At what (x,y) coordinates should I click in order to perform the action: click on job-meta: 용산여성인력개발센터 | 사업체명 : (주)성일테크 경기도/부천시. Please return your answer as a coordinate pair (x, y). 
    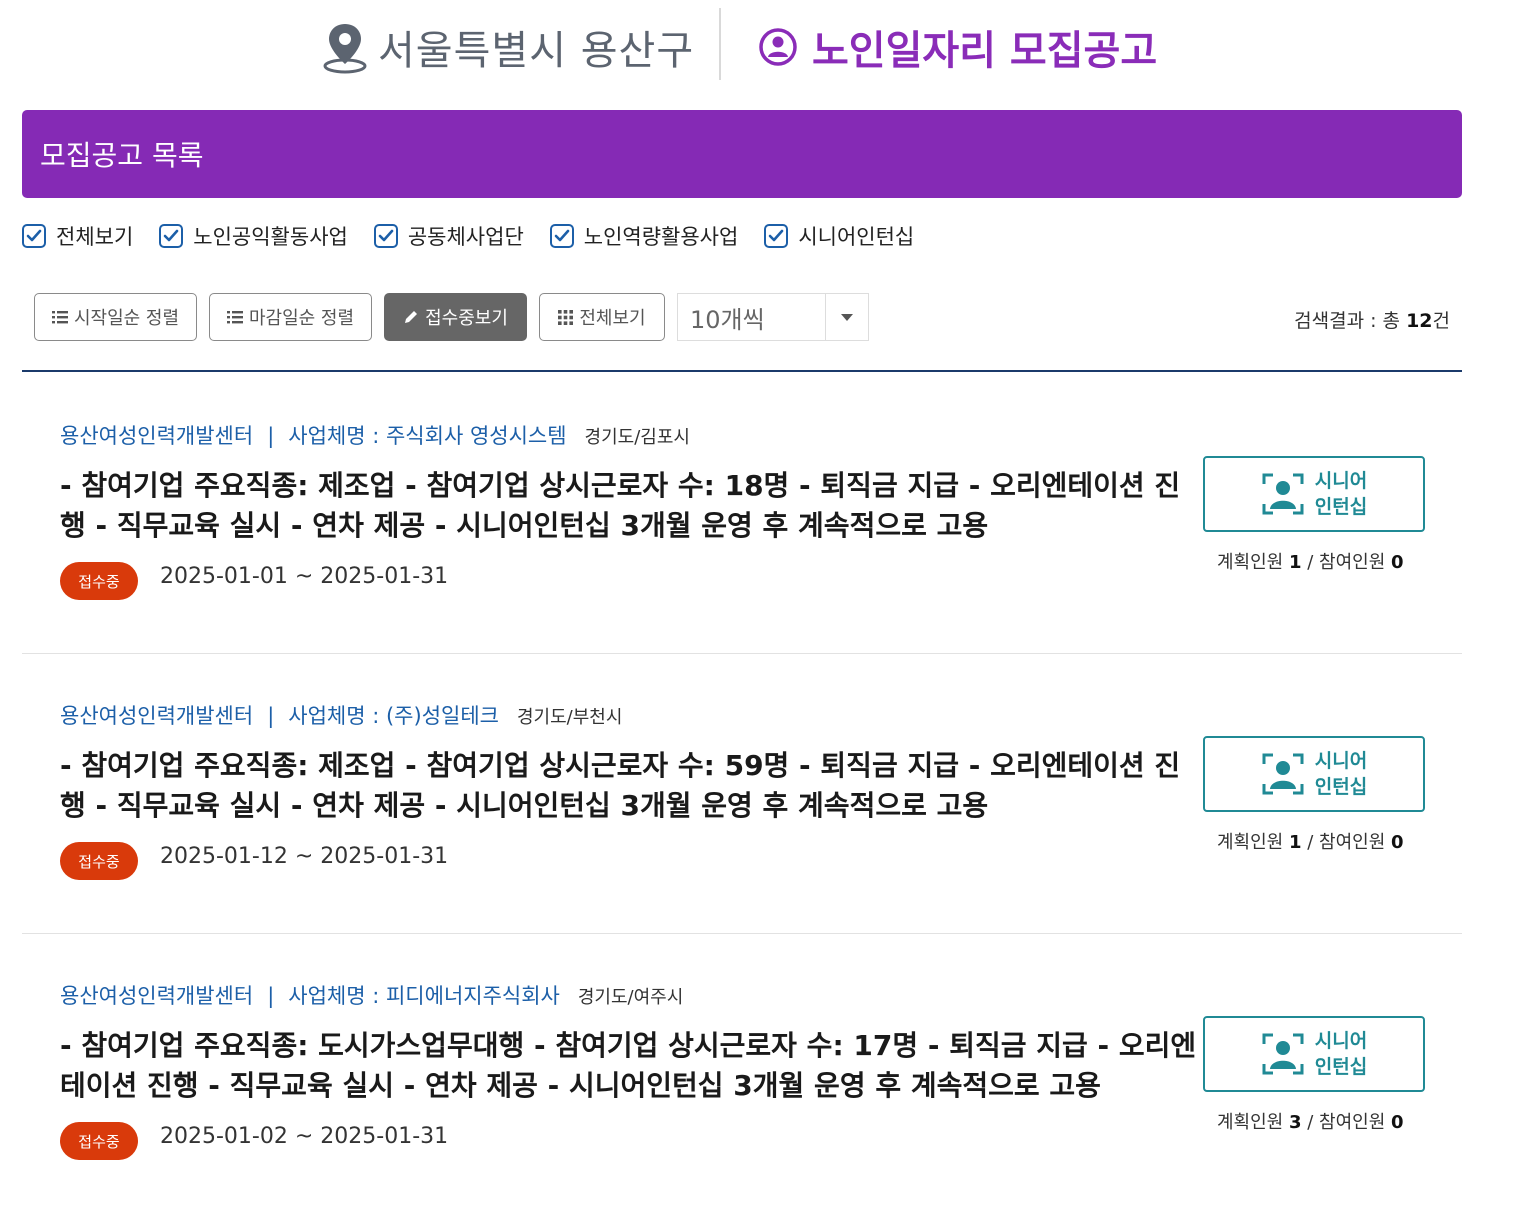
    Looking at the image, I should click on (341, 715).